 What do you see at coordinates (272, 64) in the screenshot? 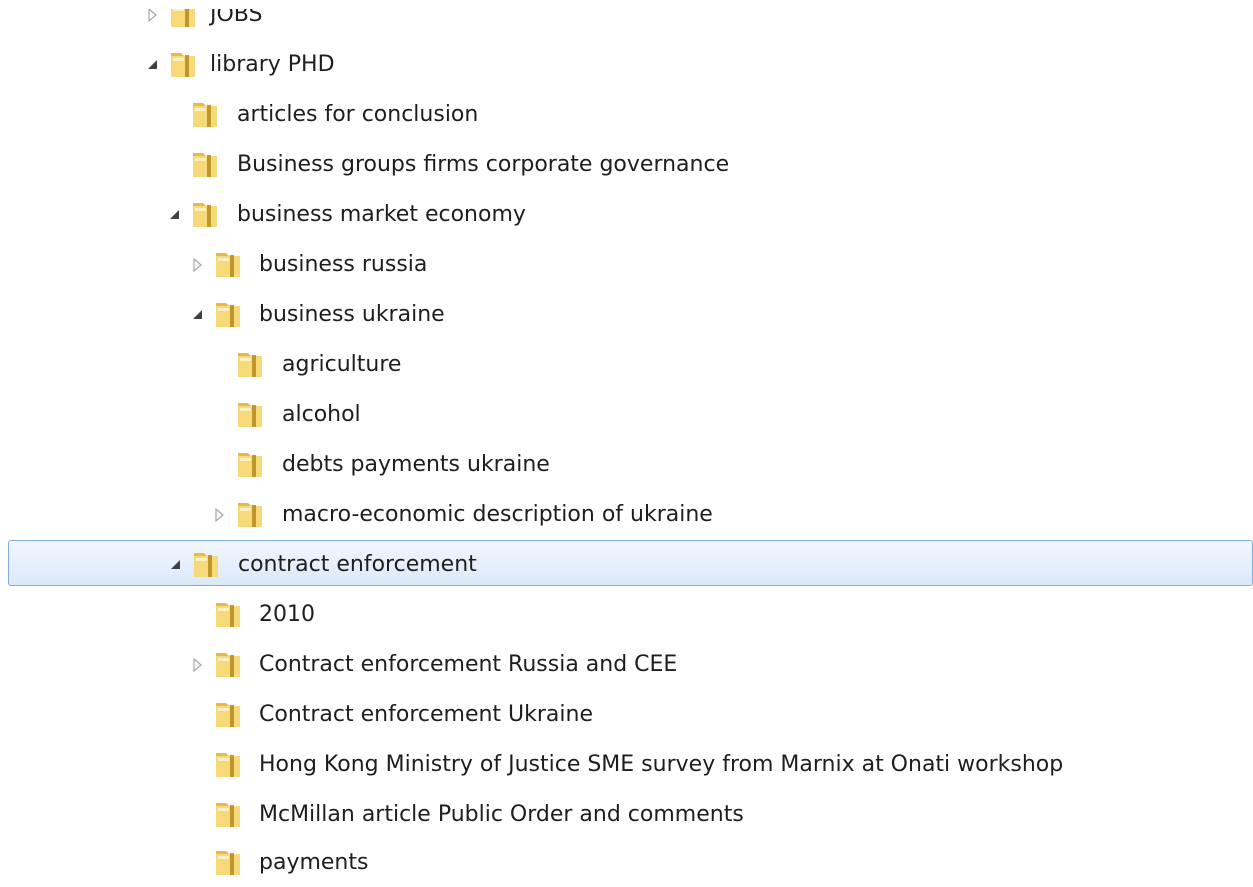
I see `tree-item-label: library PHD` at bounding box center [272, 64].